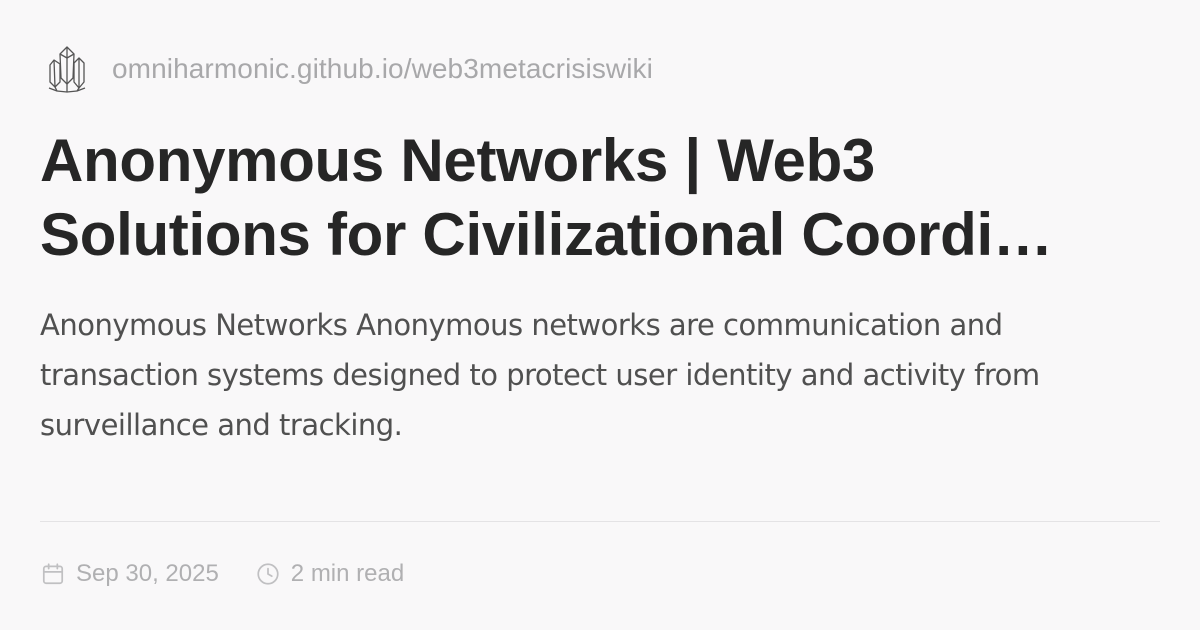 This screenshot has width=1200, height=630. What do you see at coordinates (67, 69) in the screenshot?
I see `crystal-cluster-icon` at bounding box center [67, 69].